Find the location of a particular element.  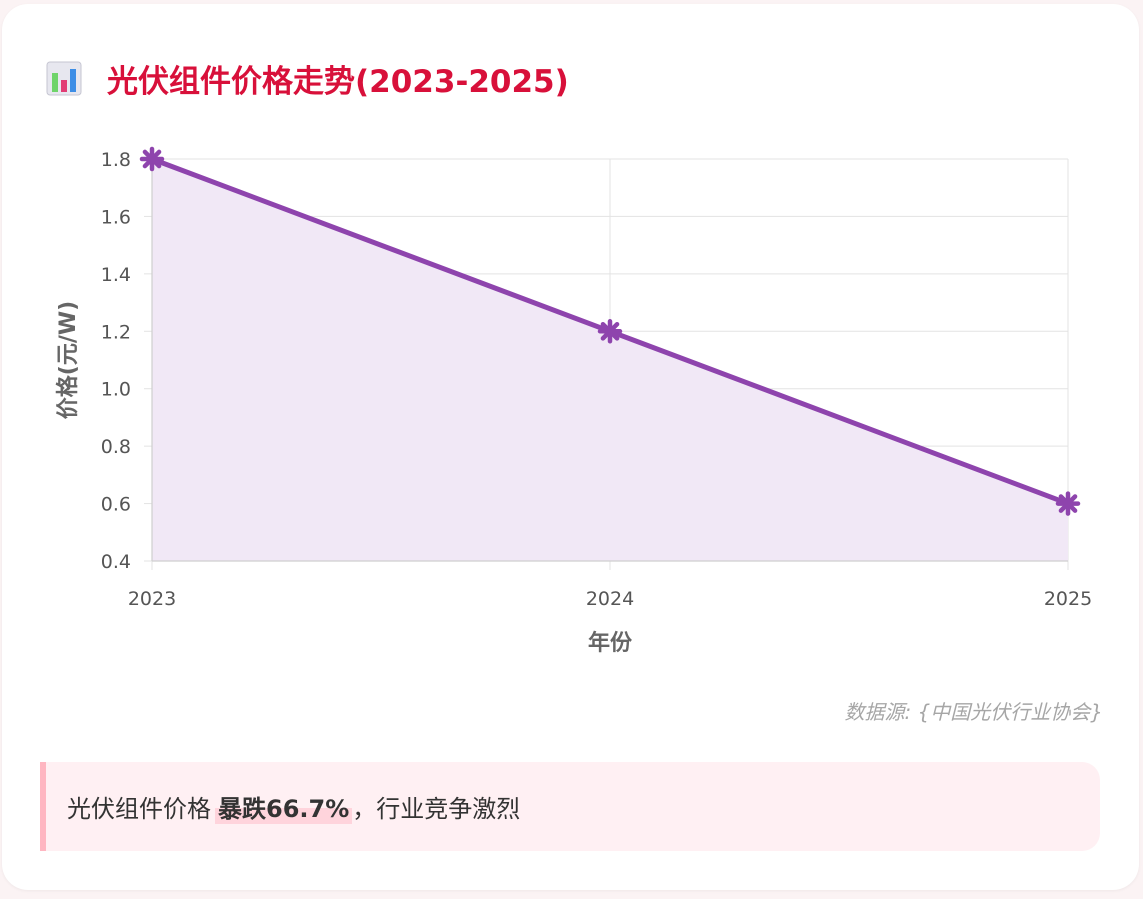

y-tick-label: 1.8 is located at coordinates (116, 160).